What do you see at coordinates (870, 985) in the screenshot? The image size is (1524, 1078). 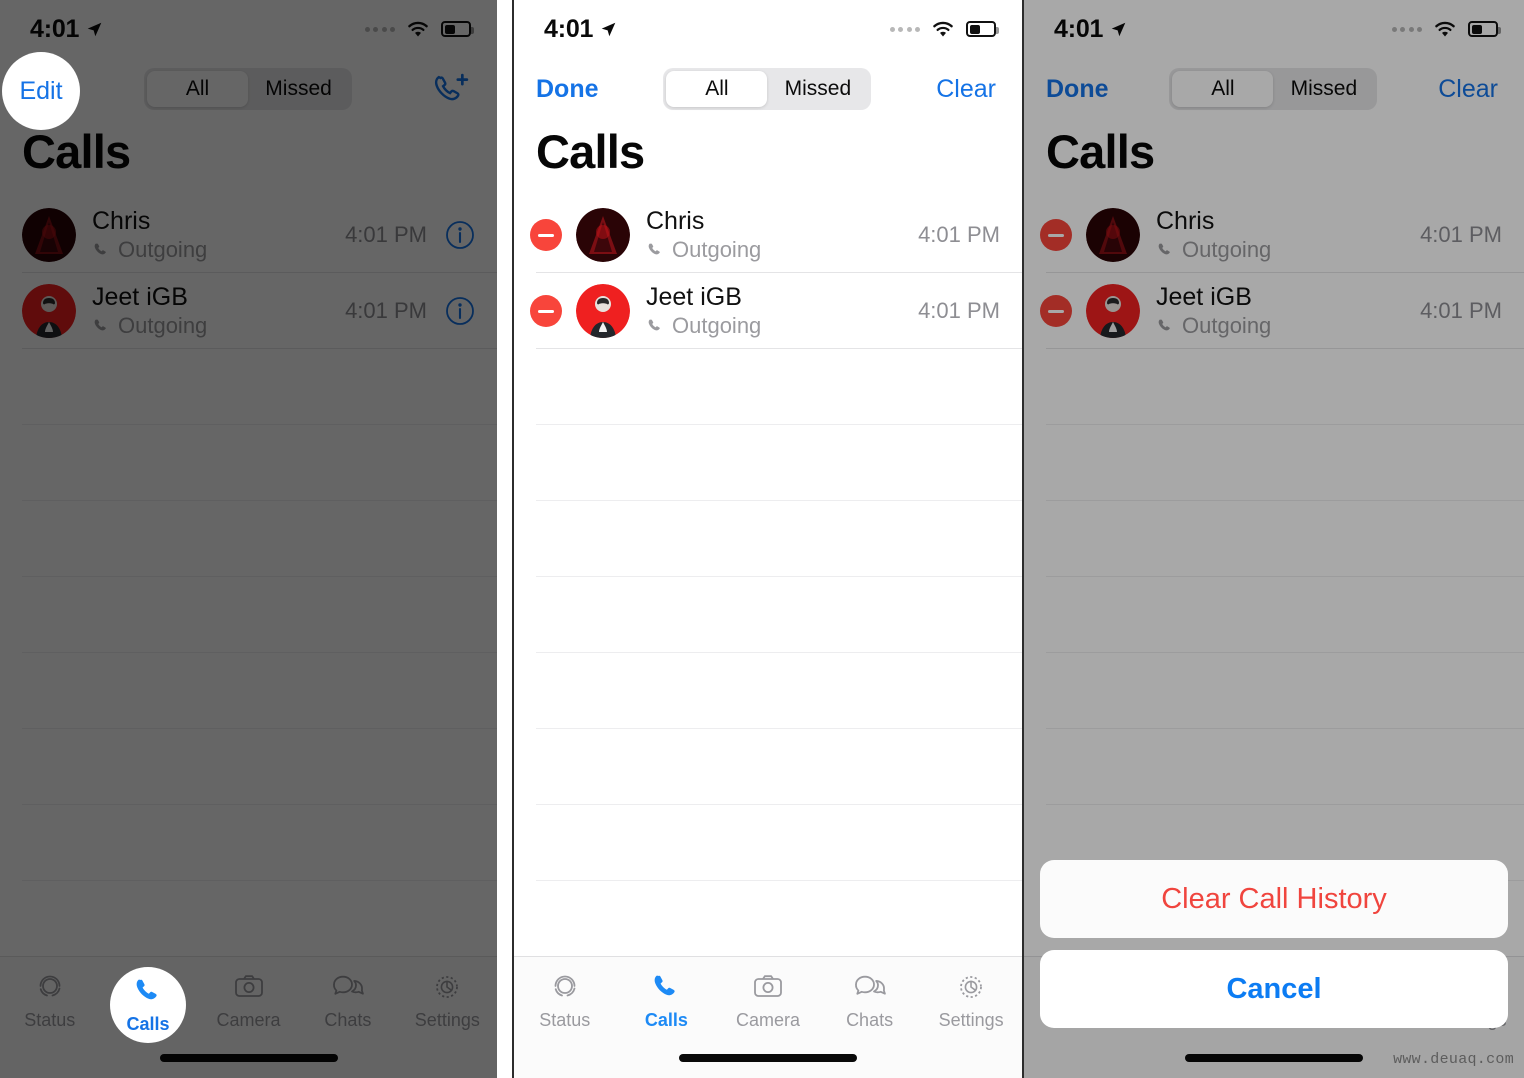 I see `chat-bubbles-icon` at bounding box center [870, 985].